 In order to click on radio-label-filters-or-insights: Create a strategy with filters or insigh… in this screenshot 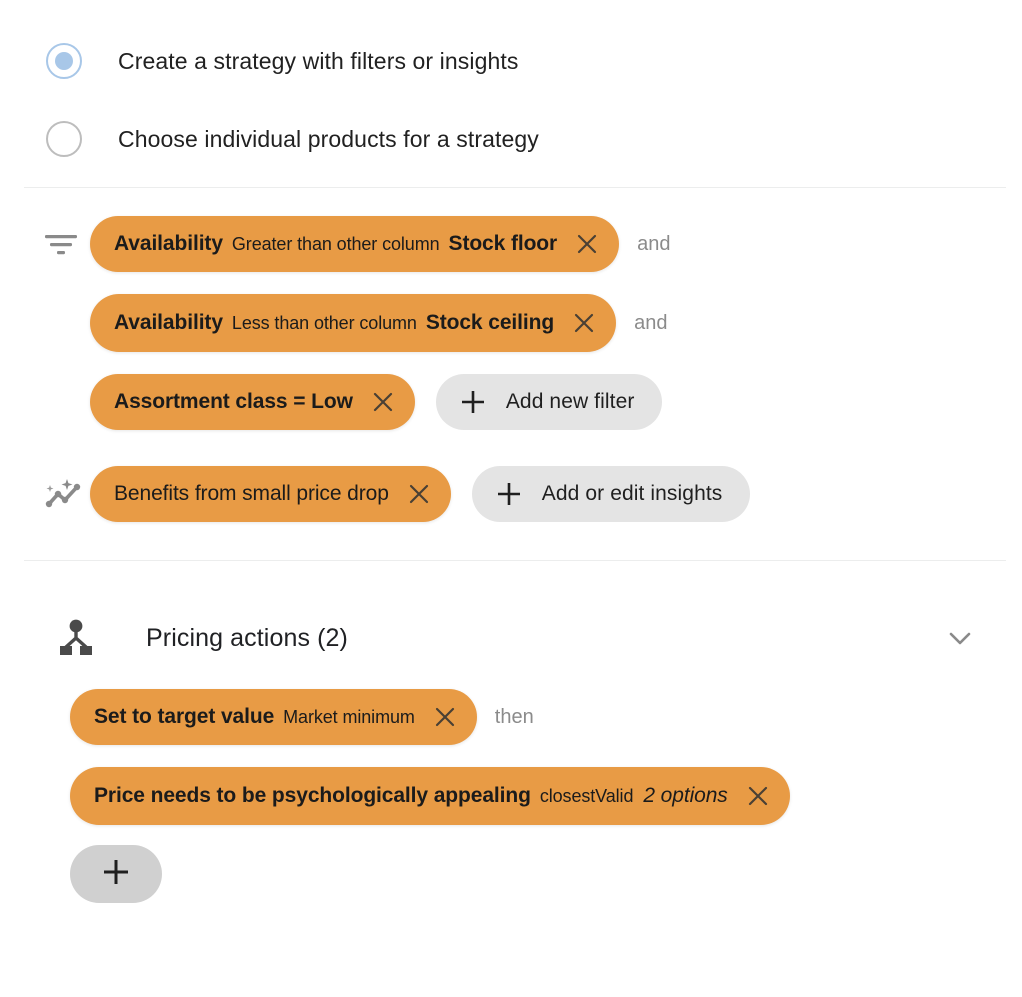, I will do `click(318, 60)`.